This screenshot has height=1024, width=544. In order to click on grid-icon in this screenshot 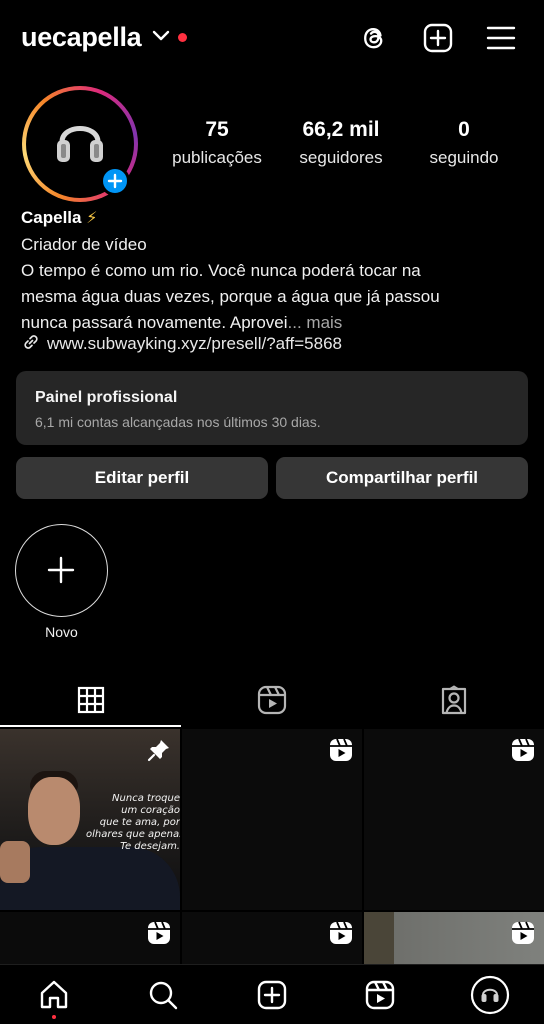, I will do `click(90, 700)`.